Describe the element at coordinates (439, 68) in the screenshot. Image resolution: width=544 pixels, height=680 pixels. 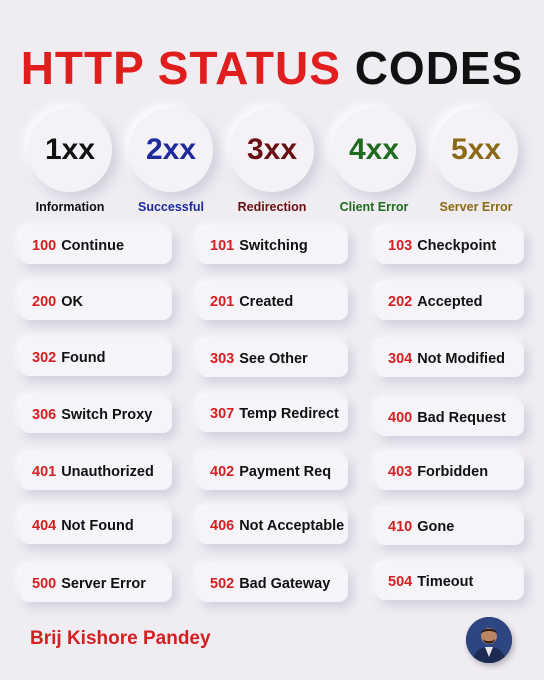
I see `title-rest: CODES` at that location.